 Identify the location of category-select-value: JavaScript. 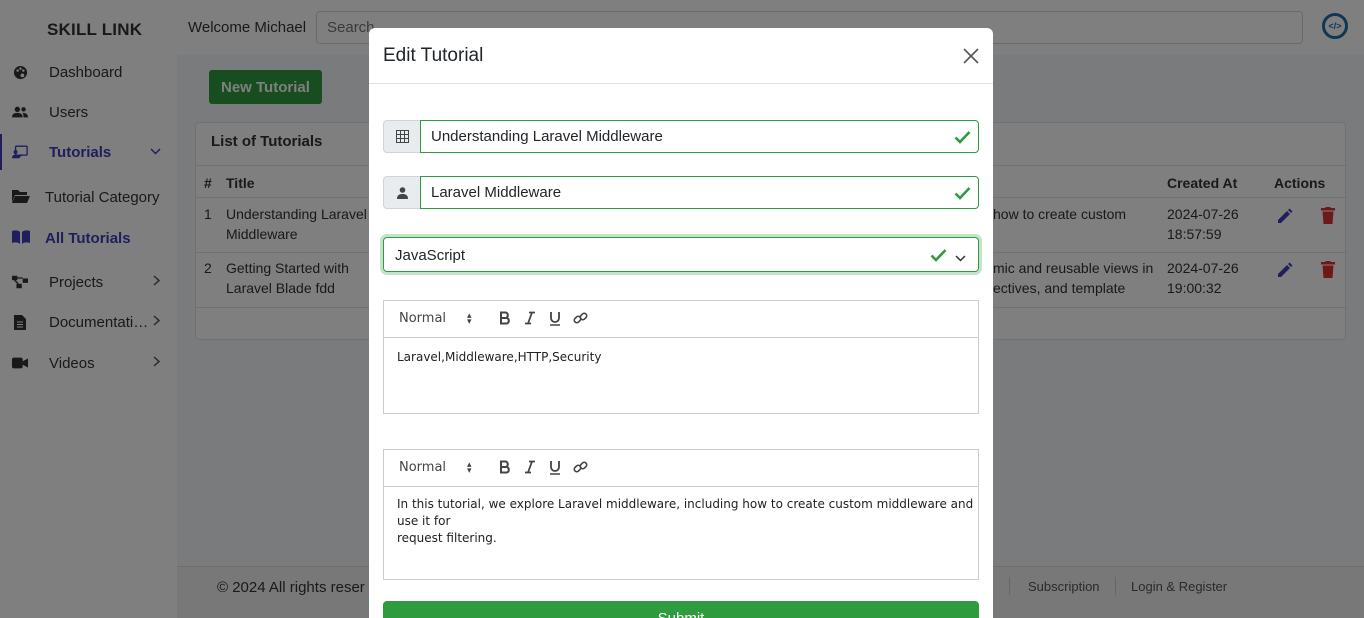
(430, 255).